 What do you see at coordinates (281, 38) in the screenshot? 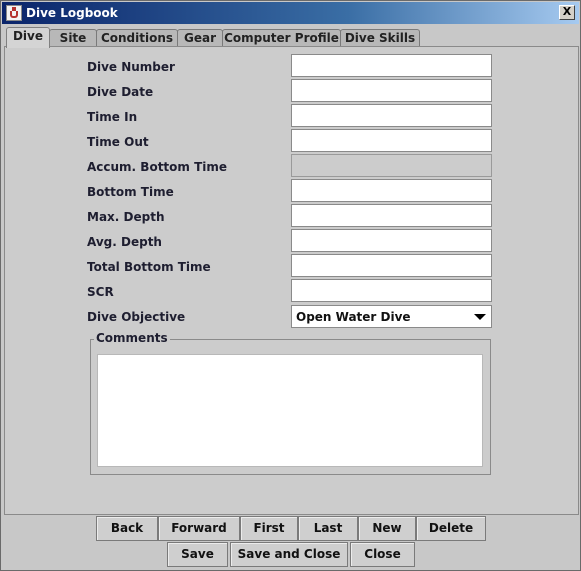
I see `tab-computer-profile: Computer Profile` at bounding box center [281, 38].